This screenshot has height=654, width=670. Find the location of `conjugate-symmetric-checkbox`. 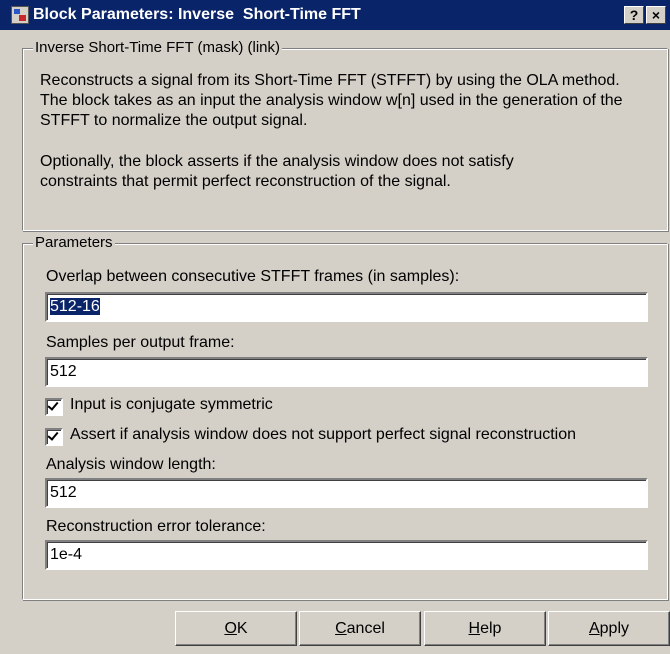

conjugate-symmetric-checkbox is located at coordinates (54, 407).